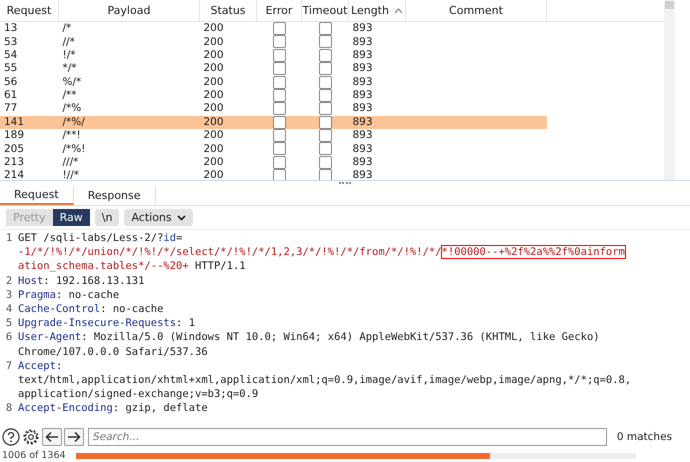 The height and width of the screenshot is (462, 690). I want to click on code-text: : 1, so click(186, 323).